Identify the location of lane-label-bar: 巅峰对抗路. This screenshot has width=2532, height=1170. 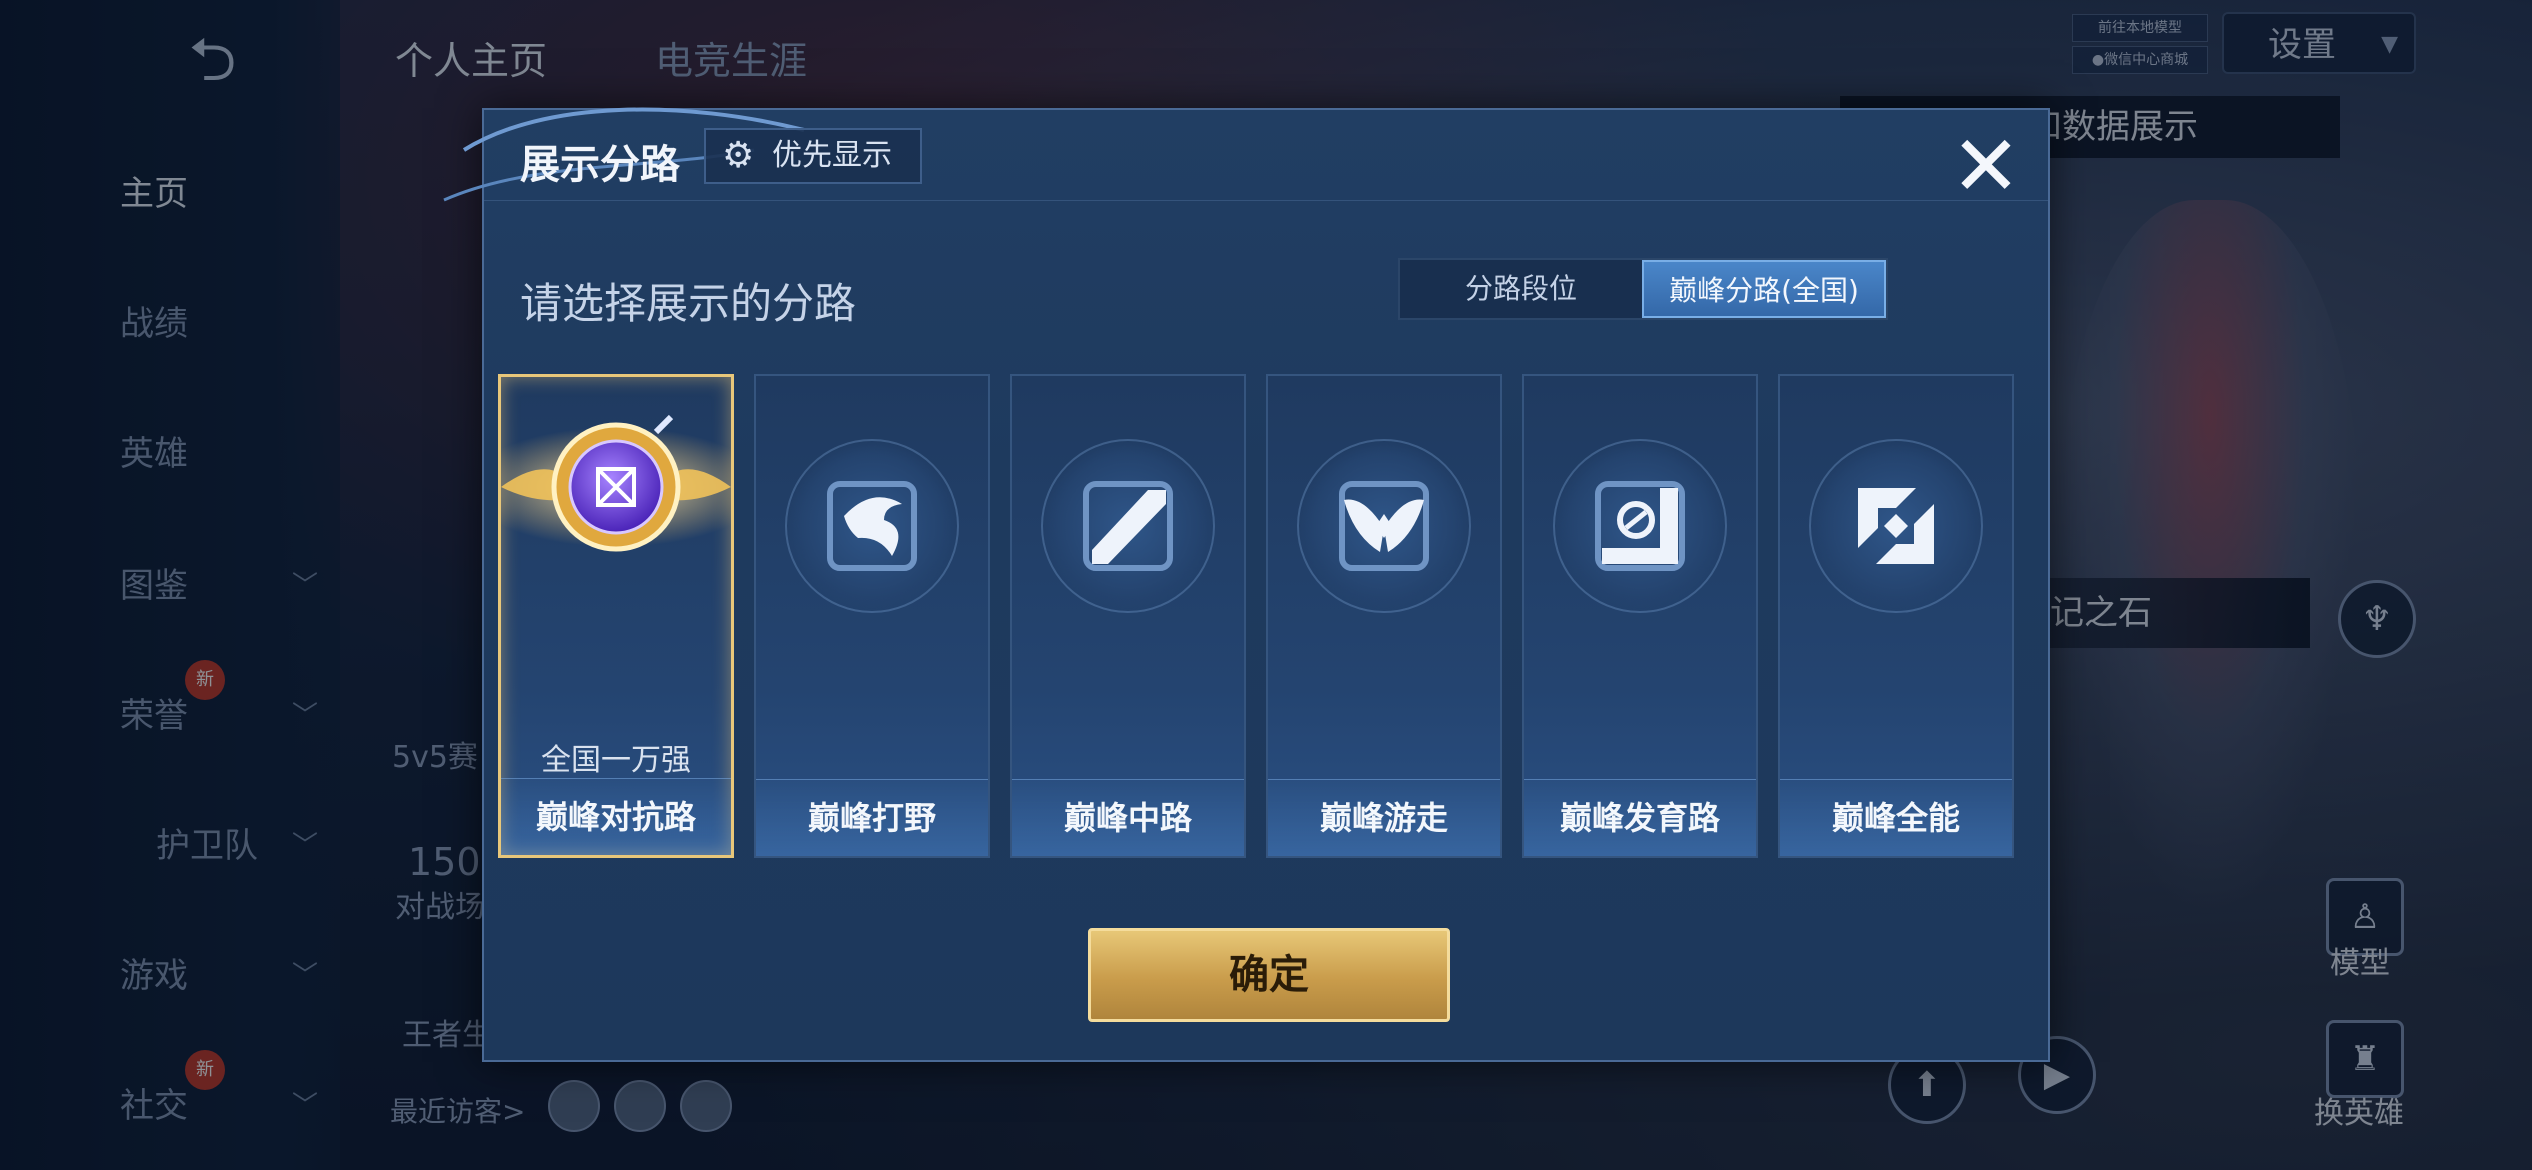
(616, 816).